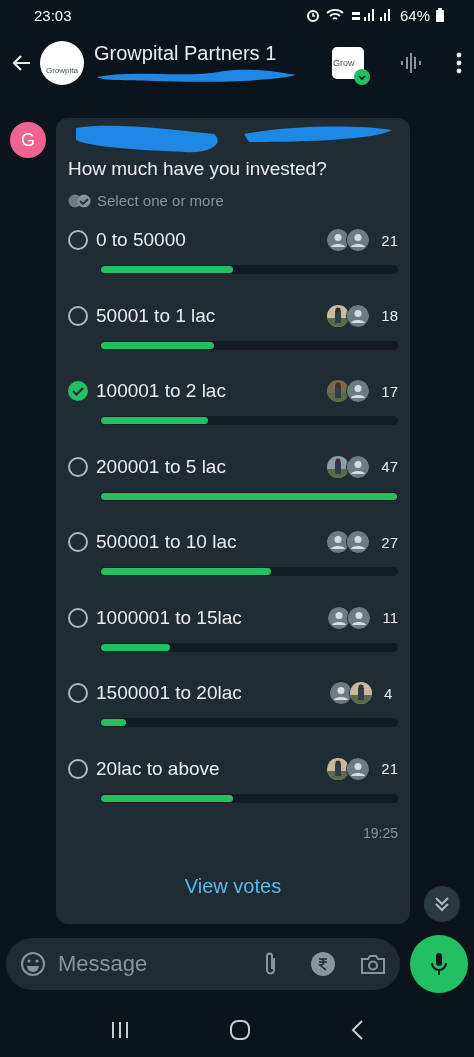 Image resolution: width=474 pixels, height=1057 pixels. What do you see at coordinates (389, 391) in the screenshot?
I see `vote-count: 17` at bounding box center [389, 391].